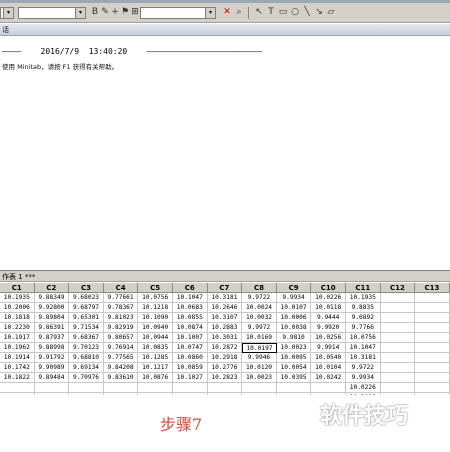  What do you see at coordinates (295, 12) in the screenshot?
I see `ellipse-icon: ○` at bounding box center [295, 12].